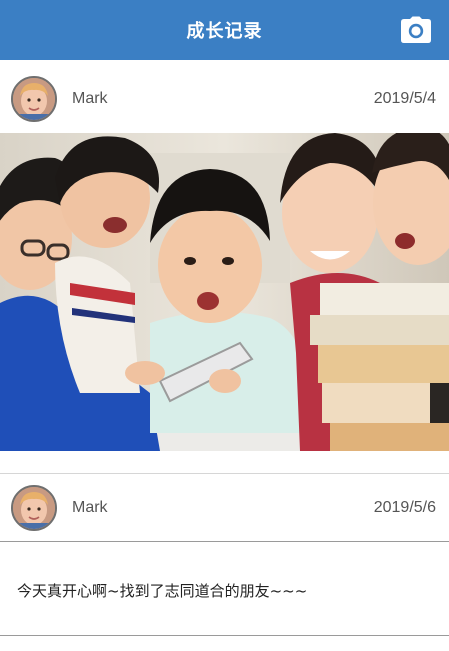 The height and width of the screenshot is (651, 449). Describe the element at coordinates (404, 98) in the screenshot. I see `post-date: 2019/5/4` at that location.